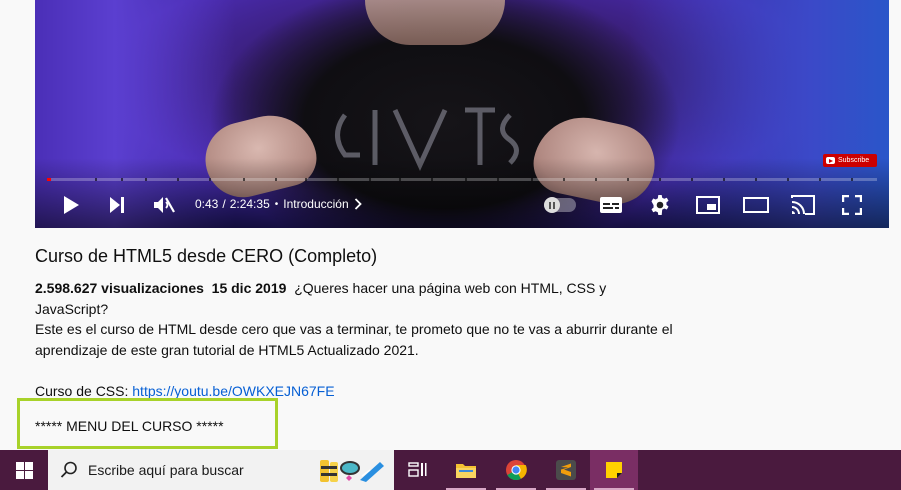  Describe the element at coordinates (462, 179) in the screenshot. I see `progress-bar` at that location.